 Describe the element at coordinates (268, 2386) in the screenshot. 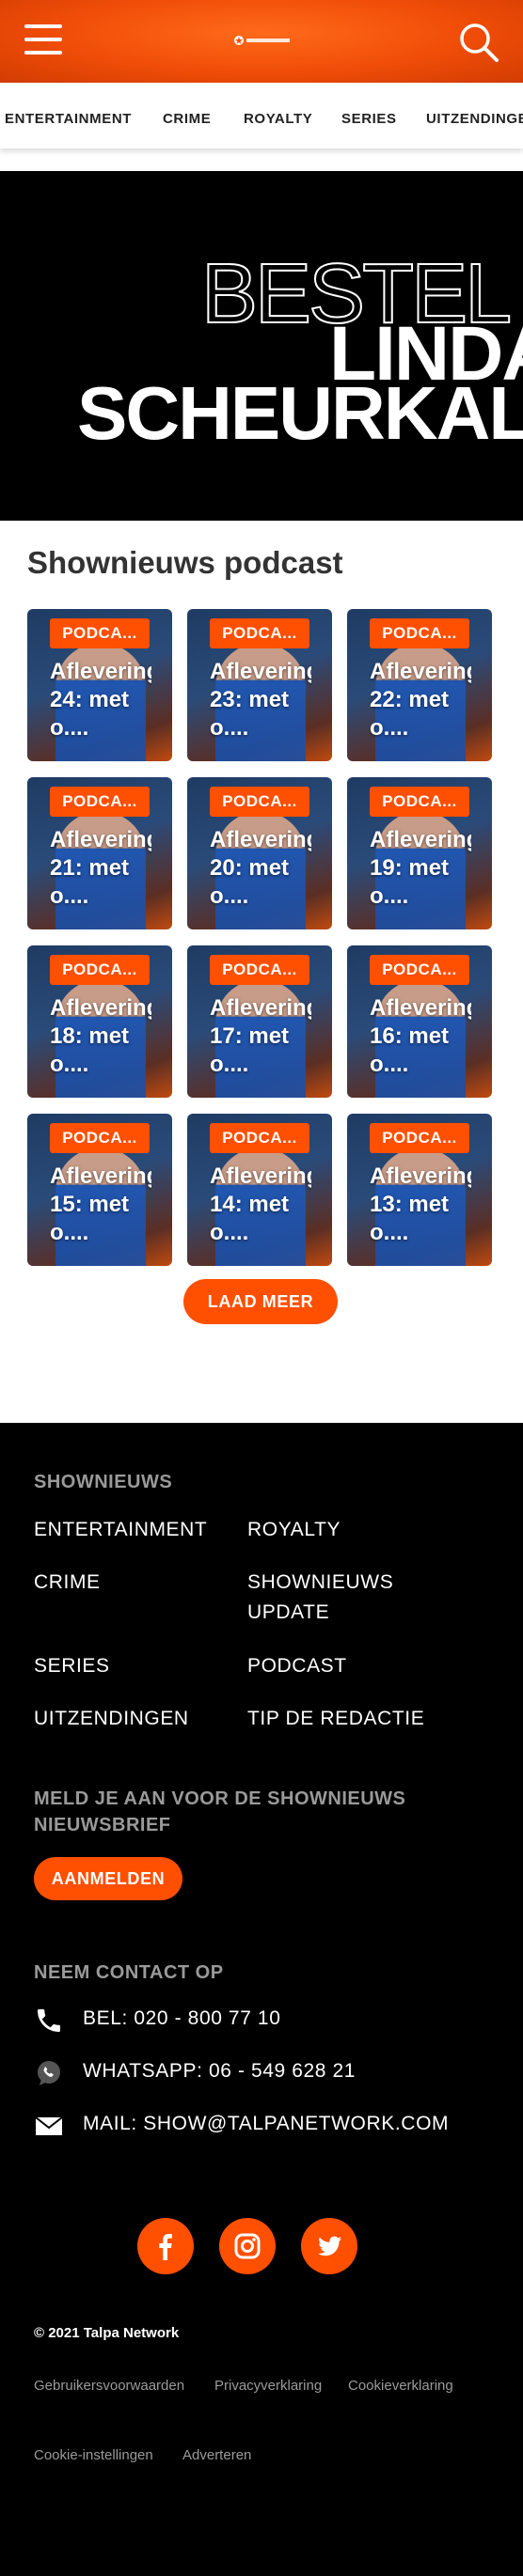

I see `legal-link-privacy: Privacyverklaring` at that location.